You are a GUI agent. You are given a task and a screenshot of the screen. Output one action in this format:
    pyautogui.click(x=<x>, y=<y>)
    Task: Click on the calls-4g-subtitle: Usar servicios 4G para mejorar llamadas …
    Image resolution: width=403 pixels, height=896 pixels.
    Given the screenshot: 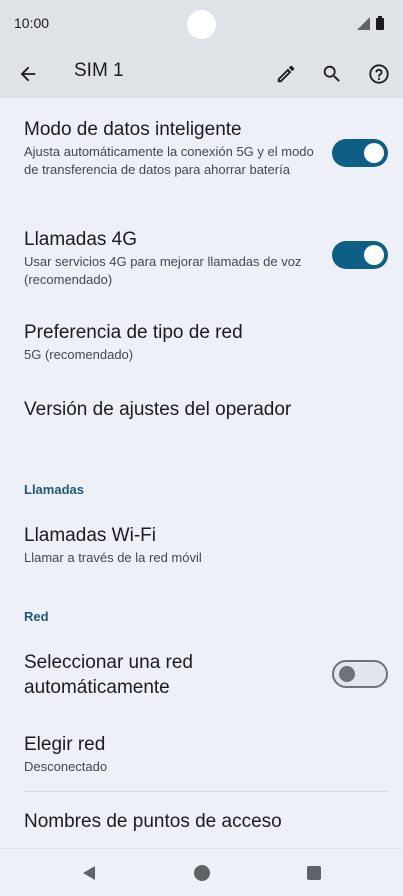 What is the action you would take?
    pyautogui.click(x=163, y=270)
    